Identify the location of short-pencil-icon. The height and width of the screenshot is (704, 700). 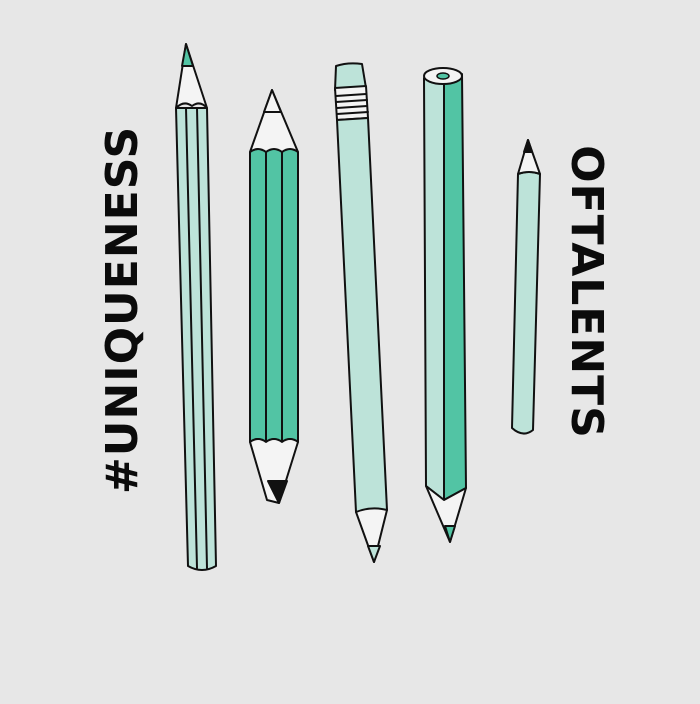
(526, 287).